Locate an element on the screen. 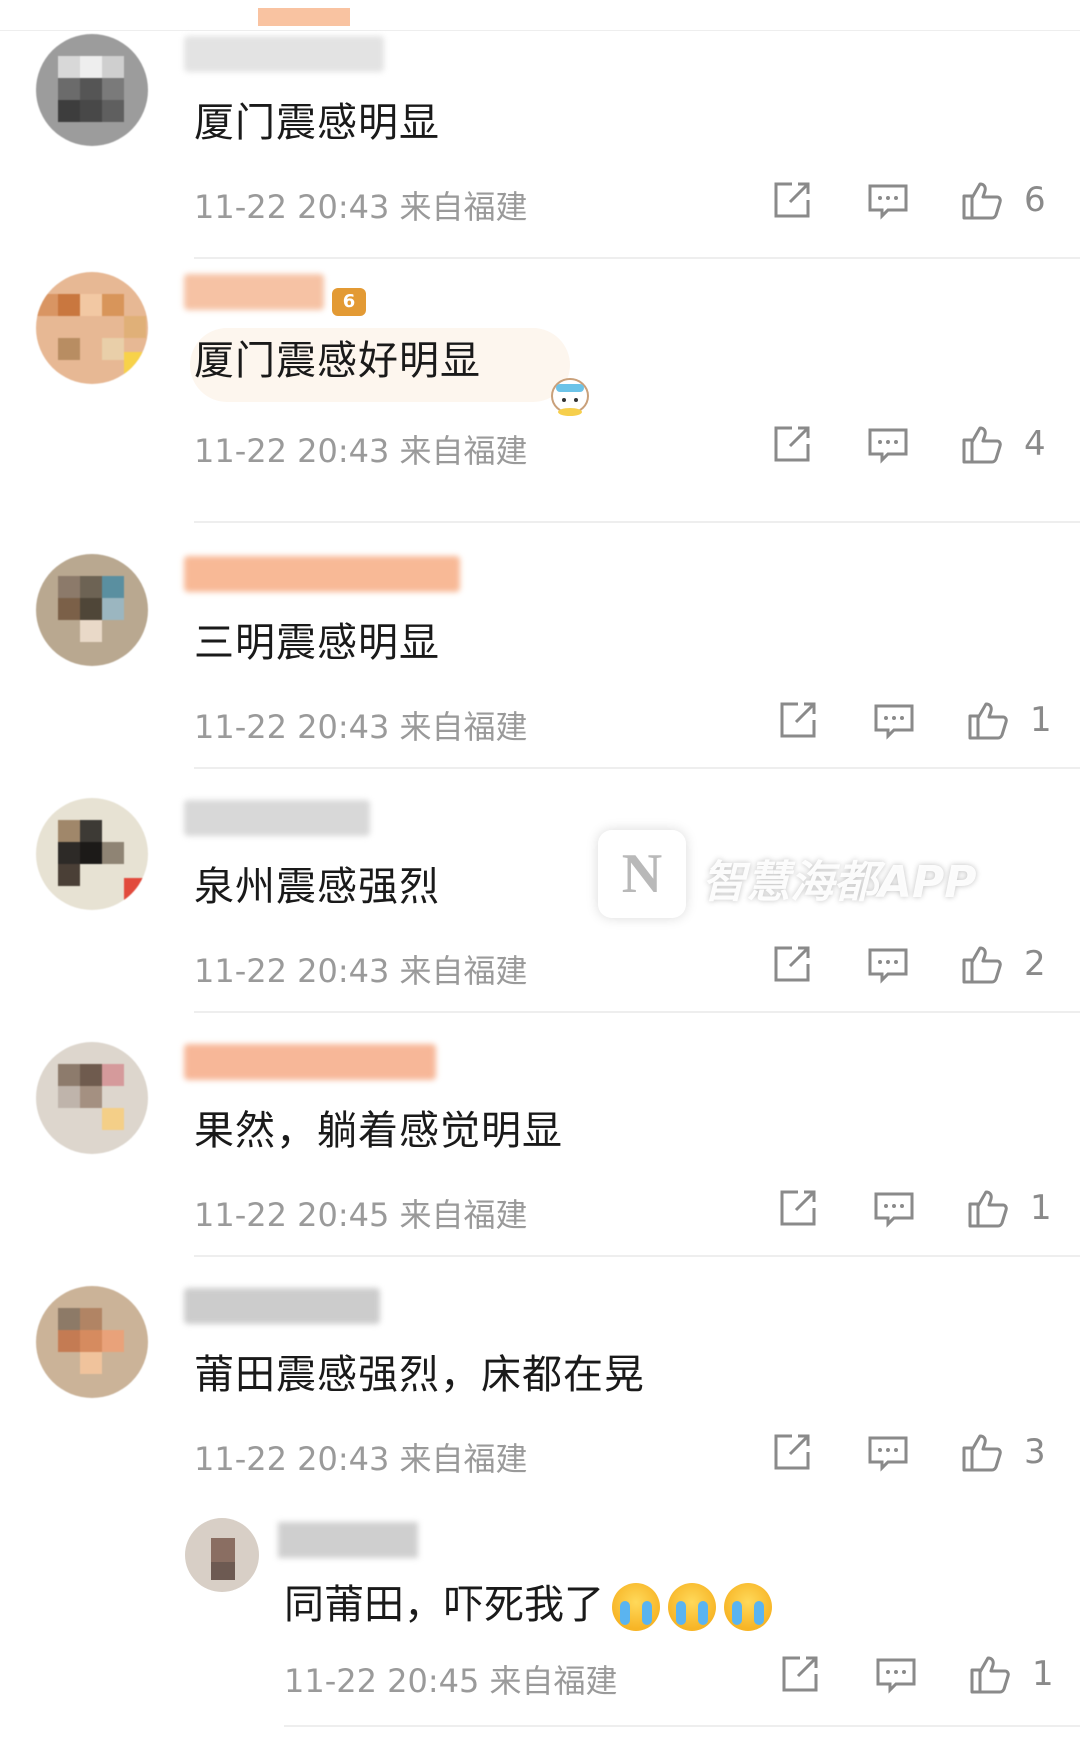 The width and height of the screenshot is (1080, 1741). watermark-text: 智慧海都APP is located at coordinates (839, 882).